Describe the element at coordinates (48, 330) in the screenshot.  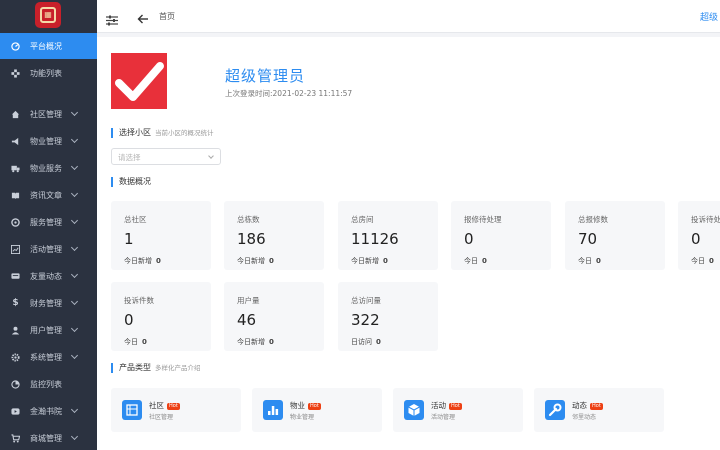
I see `sidebar-item-users: 用户管理` at that location.